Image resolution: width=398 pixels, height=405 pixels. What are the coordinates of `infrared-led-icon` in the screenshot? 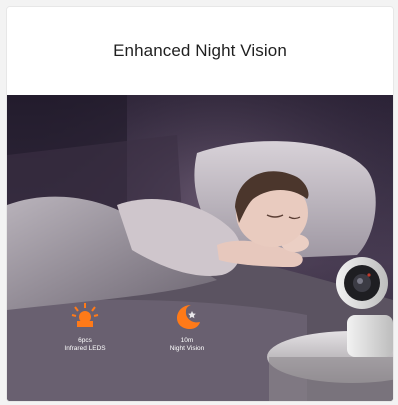 It's located at (85, 315).